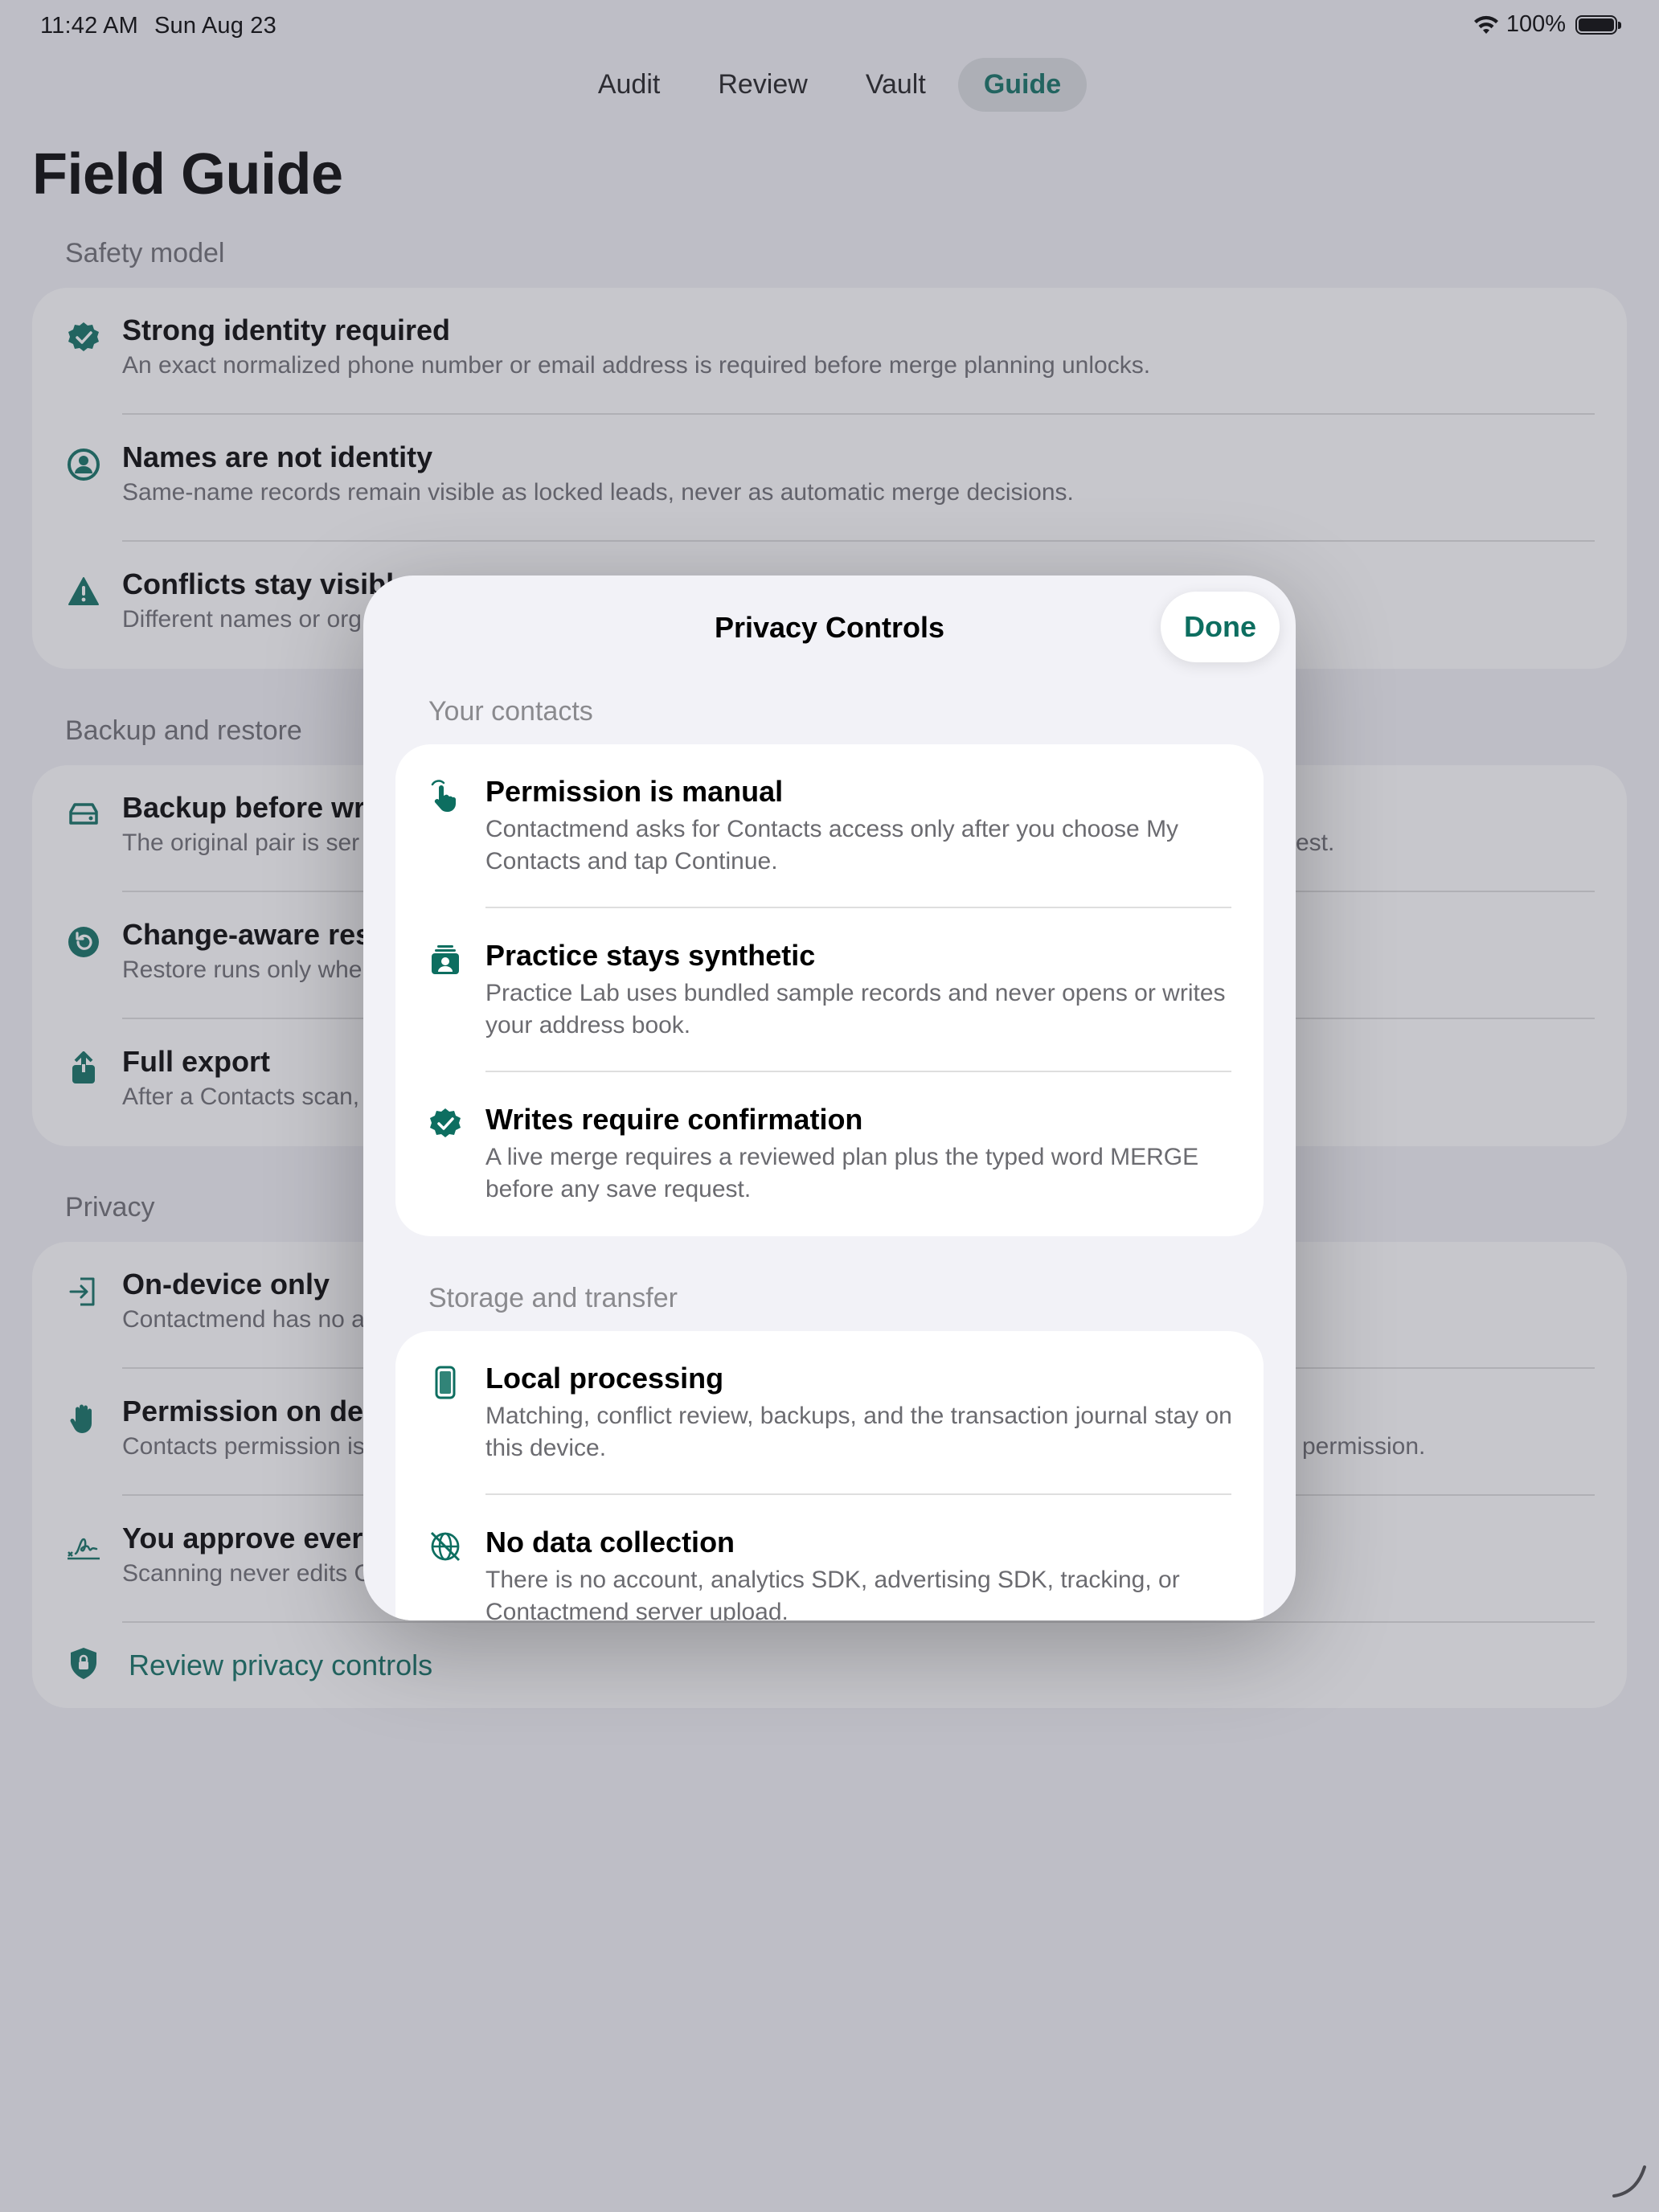 This screenshot has height=2212, width=1659. Describe the element at coordinates (829, 627) in the screenshot. I see `sheet-title: Privacy Controls` at that location.